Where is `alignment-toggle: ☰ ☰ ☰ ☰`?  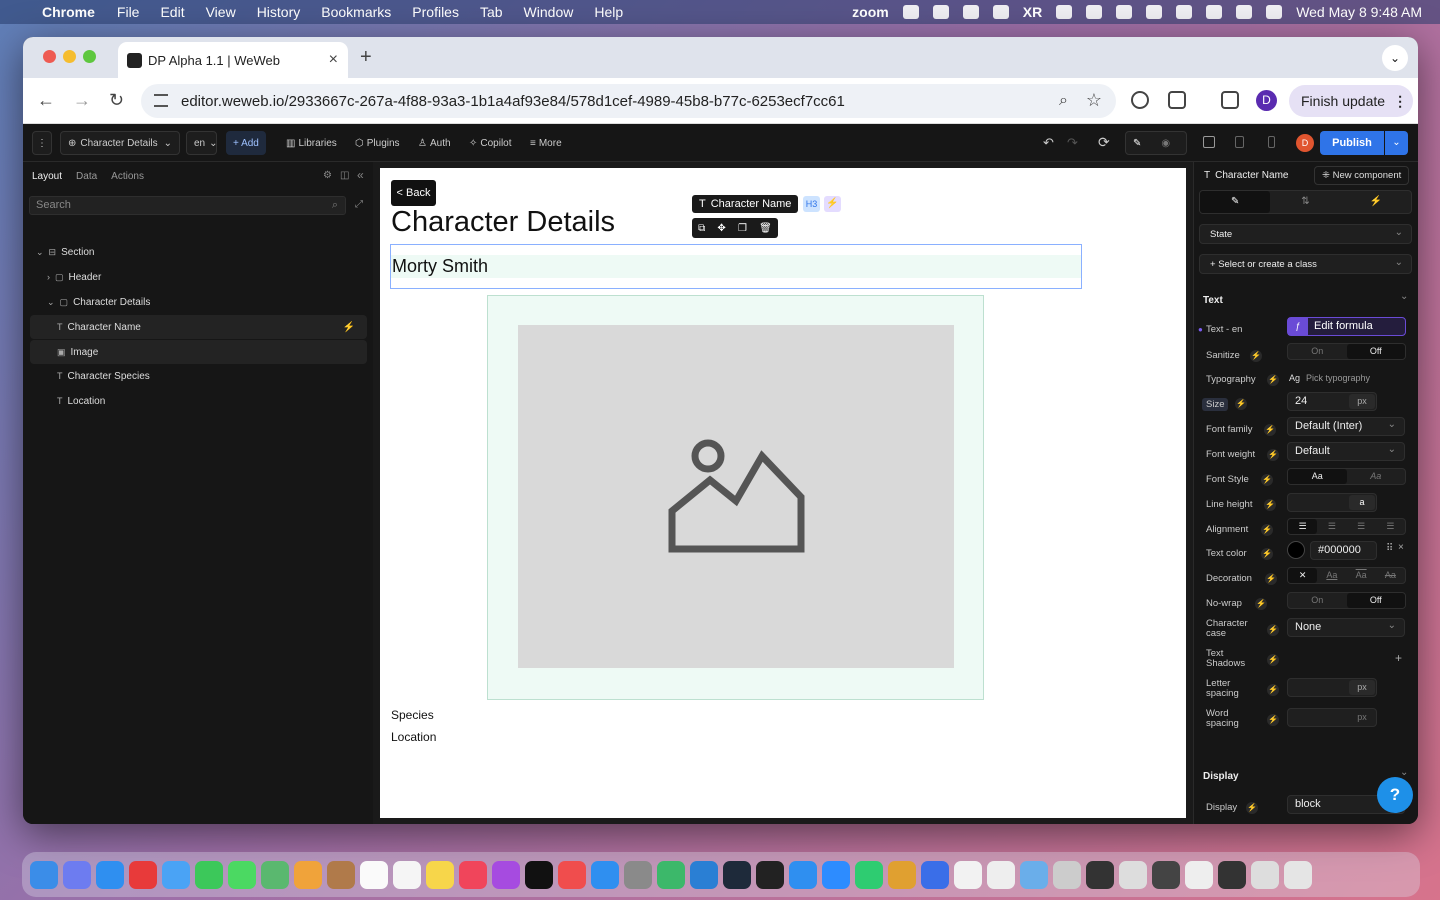
alignment-toggle: ☰ ☰ ☰ ☰ is located at coordinates (1346, 526).